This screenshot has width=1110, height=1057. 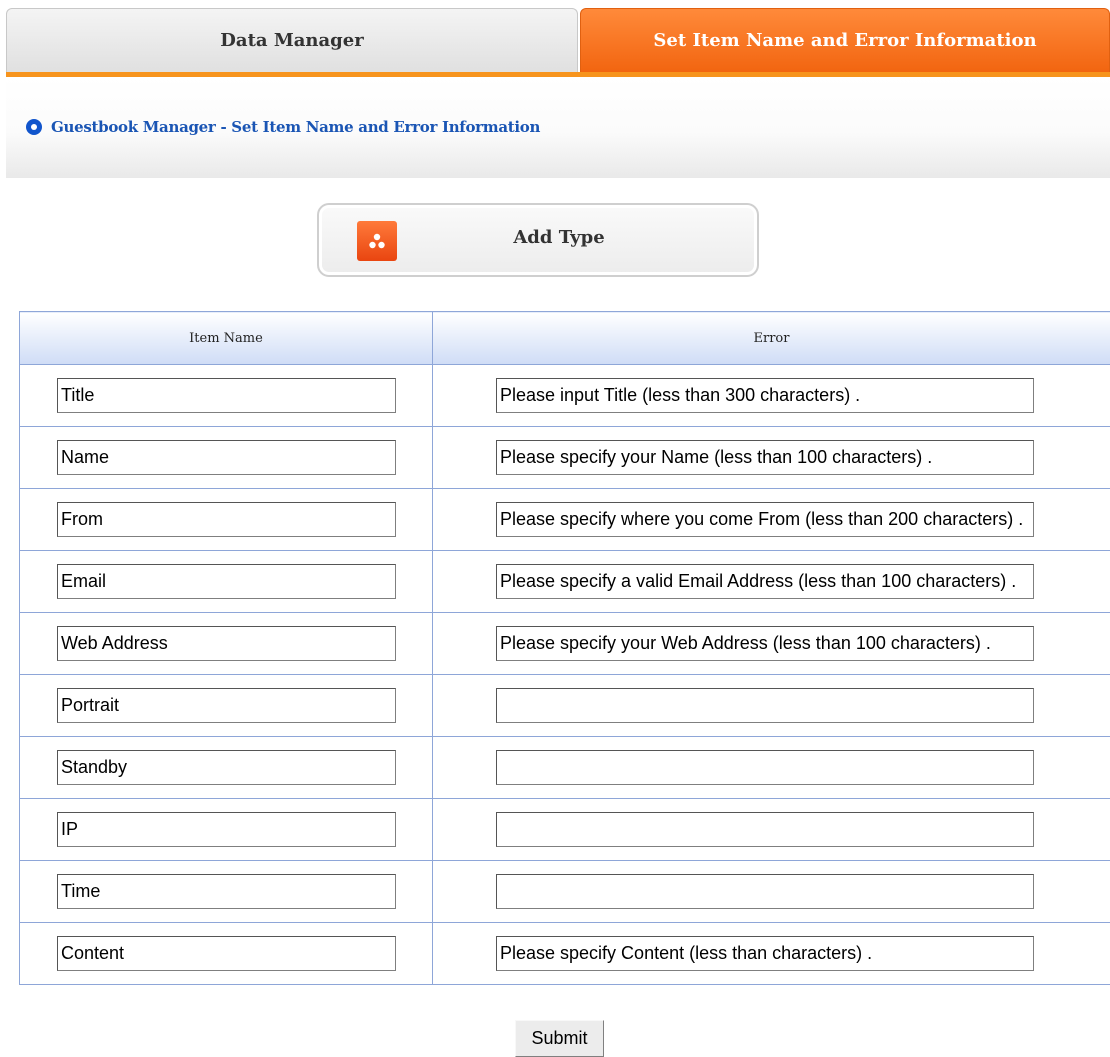 I want to click on table-header-row: Item Name Error, so click(x=564, y=338).